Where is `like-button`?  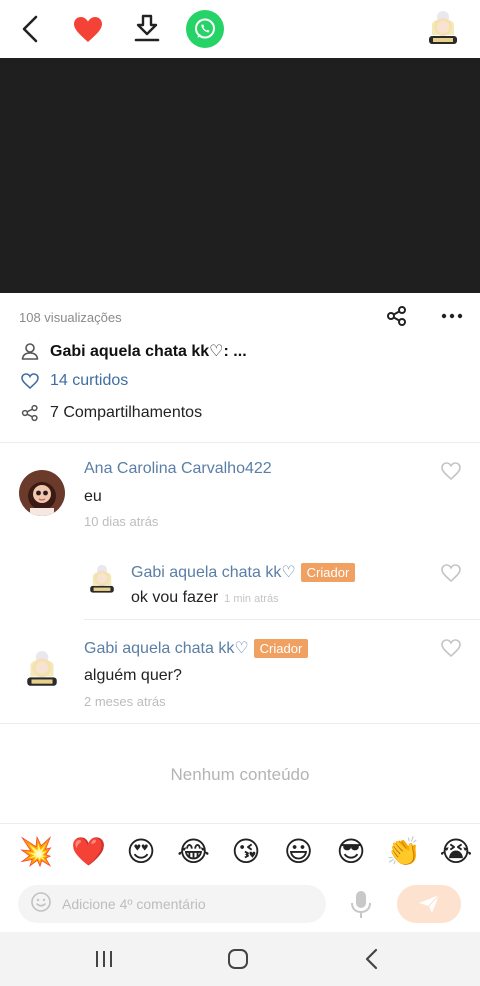 like-button is located at coordinates (88, 29).